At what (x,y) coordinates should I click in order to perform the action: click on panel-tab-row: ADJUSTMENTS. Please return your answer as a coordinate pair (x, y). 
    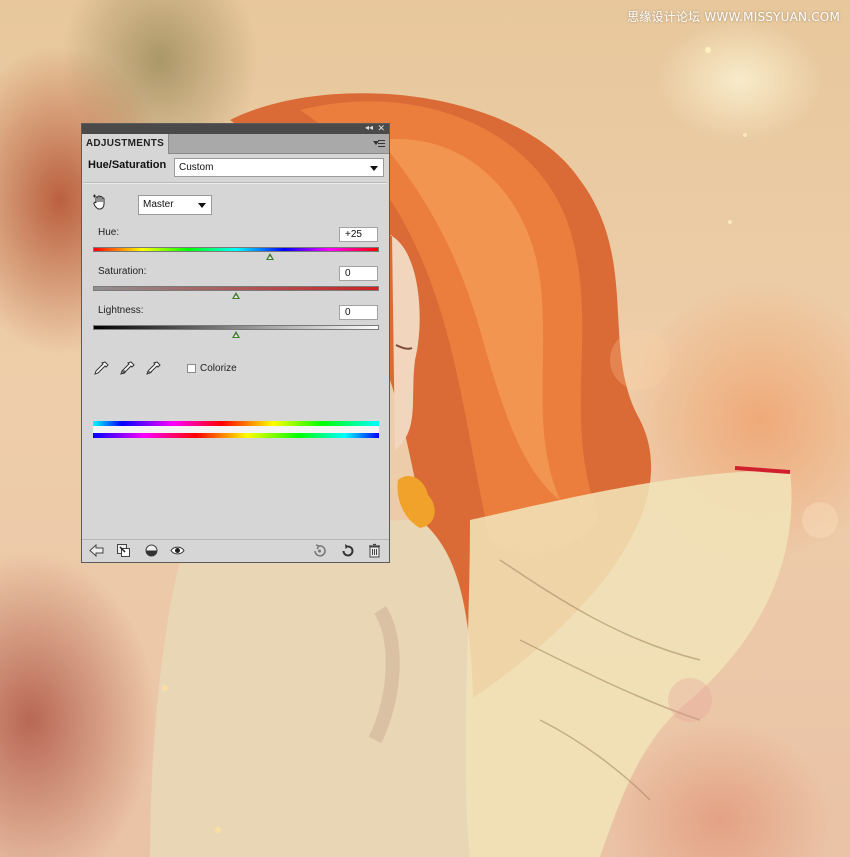
    Looking at the image, I should click on (235, 144).